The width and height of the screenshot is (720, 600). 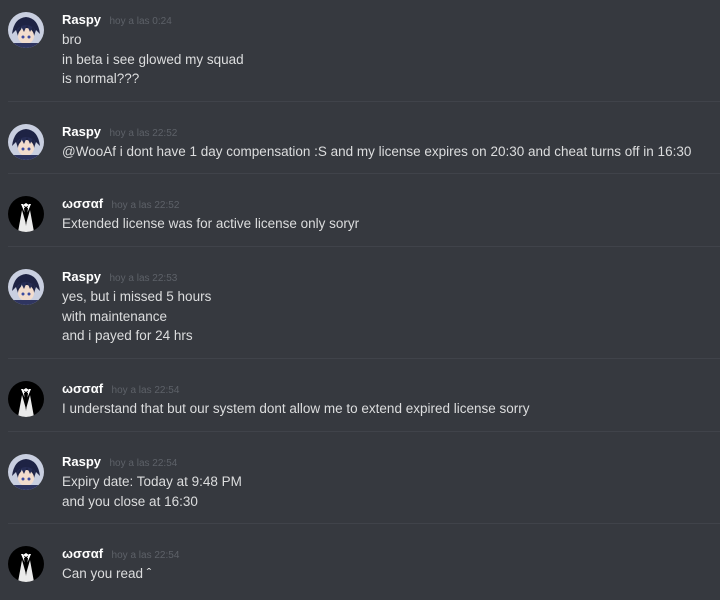 What do you see at coordinates (153, 59) in the screenshot?
I see `message-line: in beta i see glowed my squad` at bounding box center [153, 59].